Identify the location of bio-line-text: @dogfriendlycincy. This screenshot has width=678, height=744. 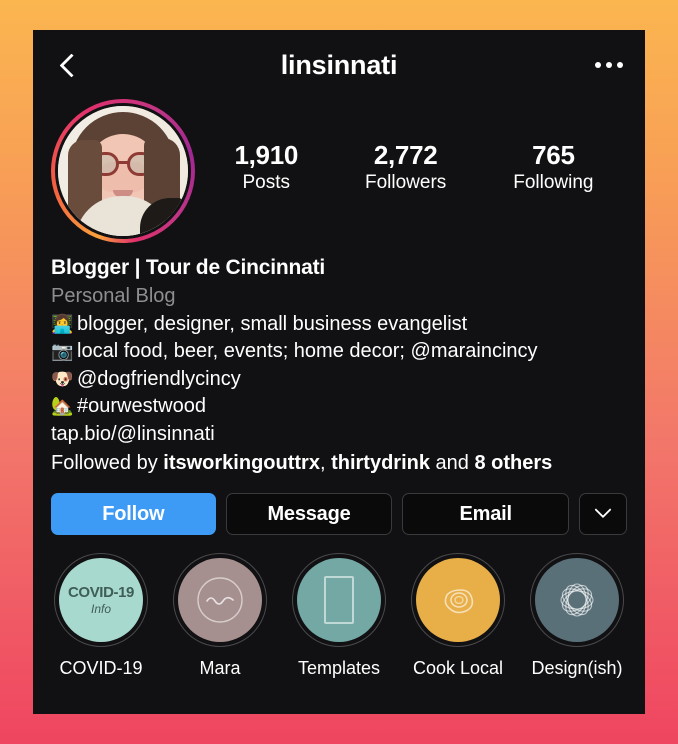
(159, 378).